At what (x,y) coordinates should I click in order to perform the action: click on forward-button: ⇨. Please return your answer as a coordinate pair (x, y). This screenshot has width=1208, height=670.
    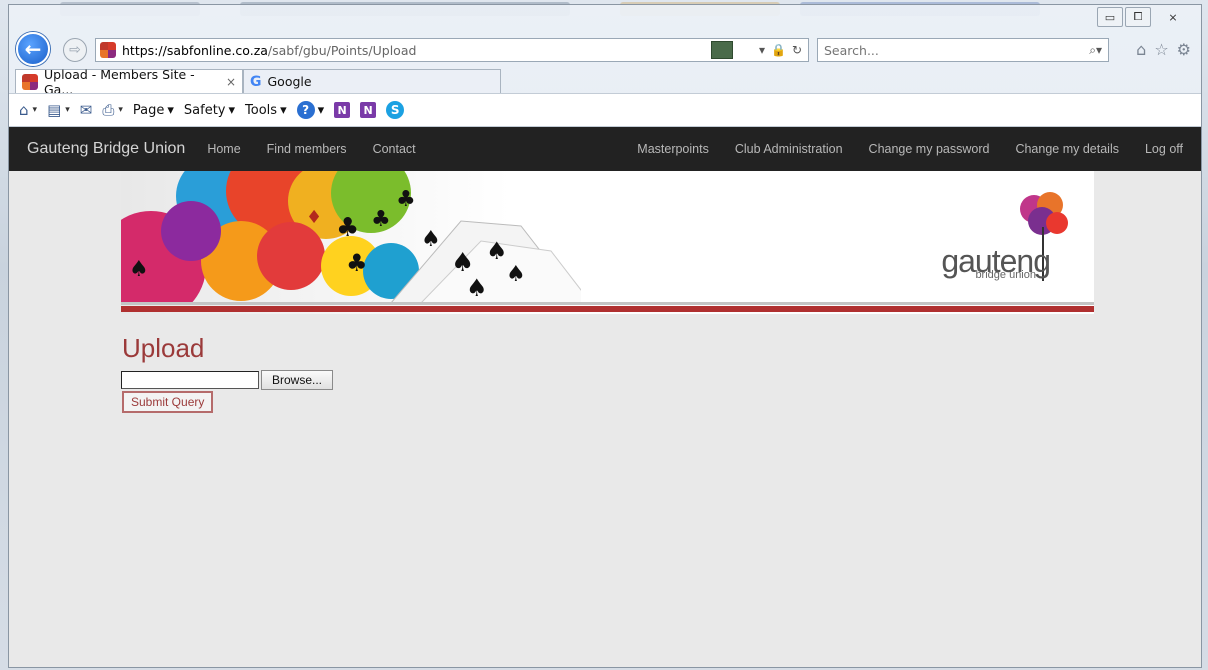
    Looking at the image, I should click on (75, 50).